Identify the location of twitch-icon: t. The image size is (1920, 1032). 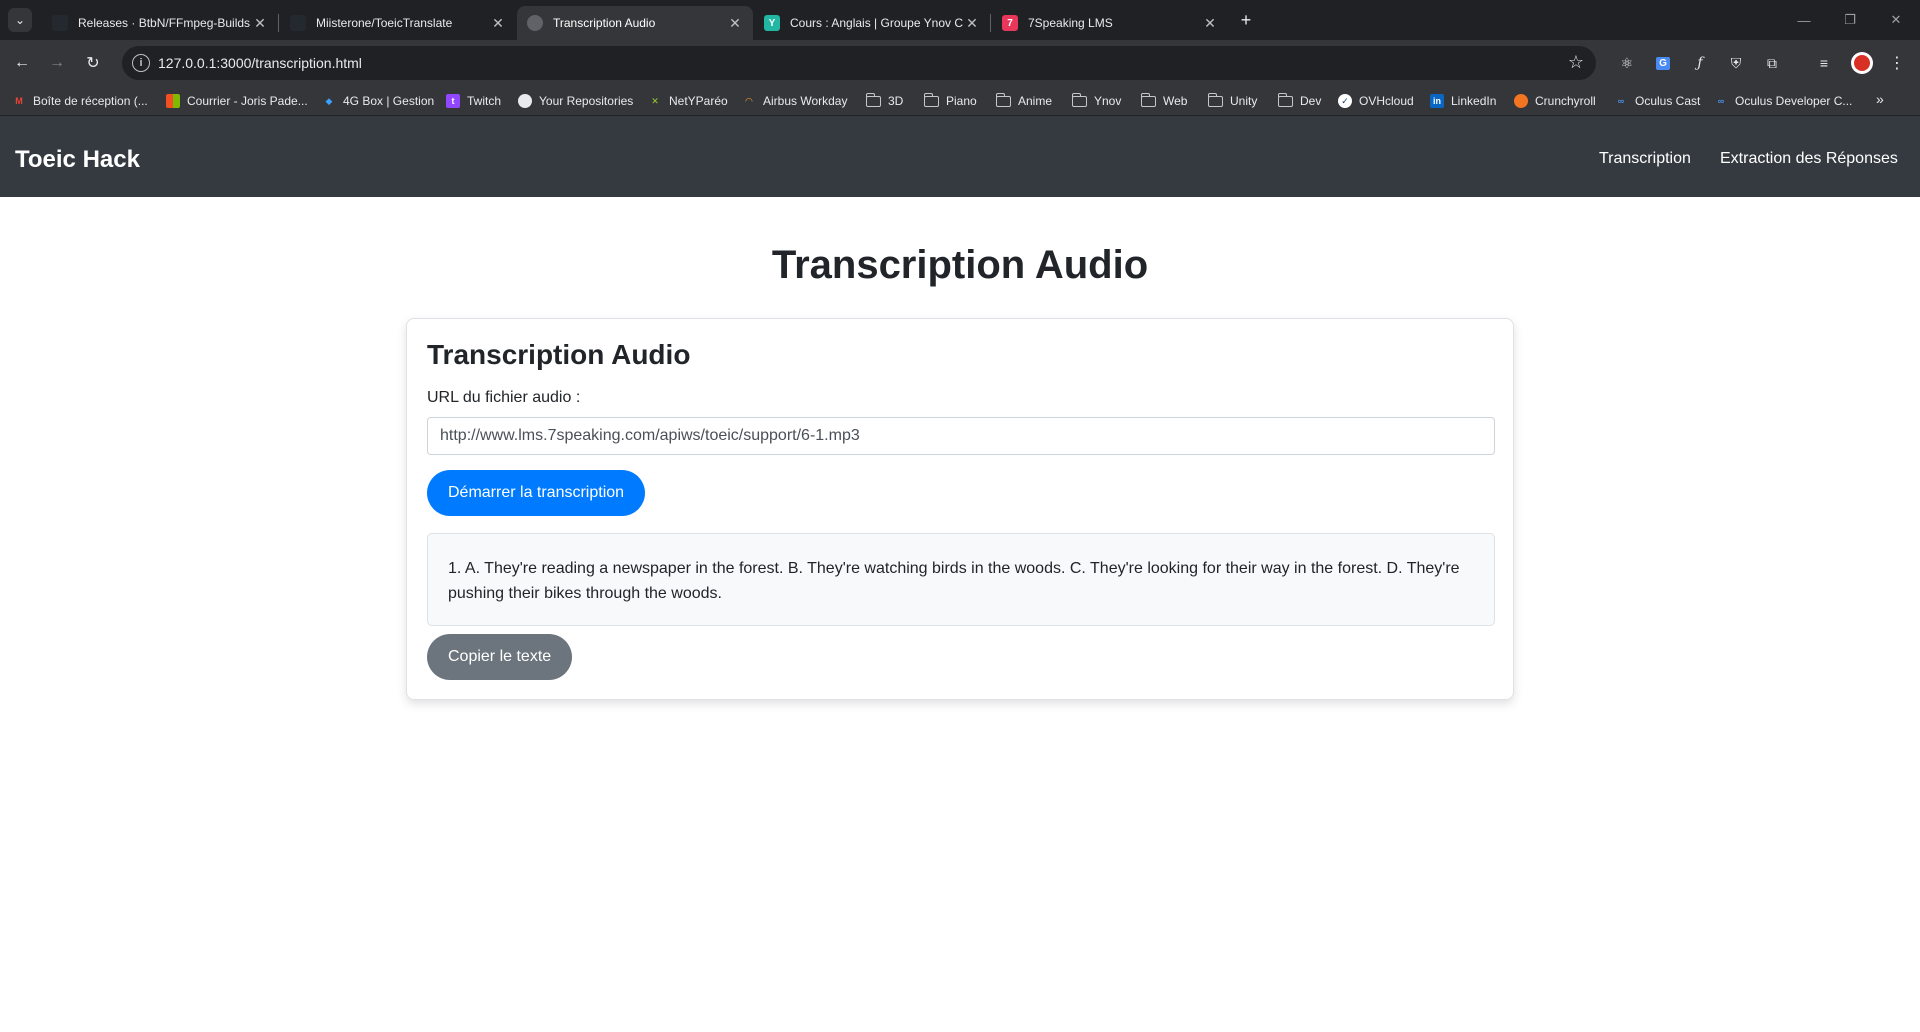
(453, 101).